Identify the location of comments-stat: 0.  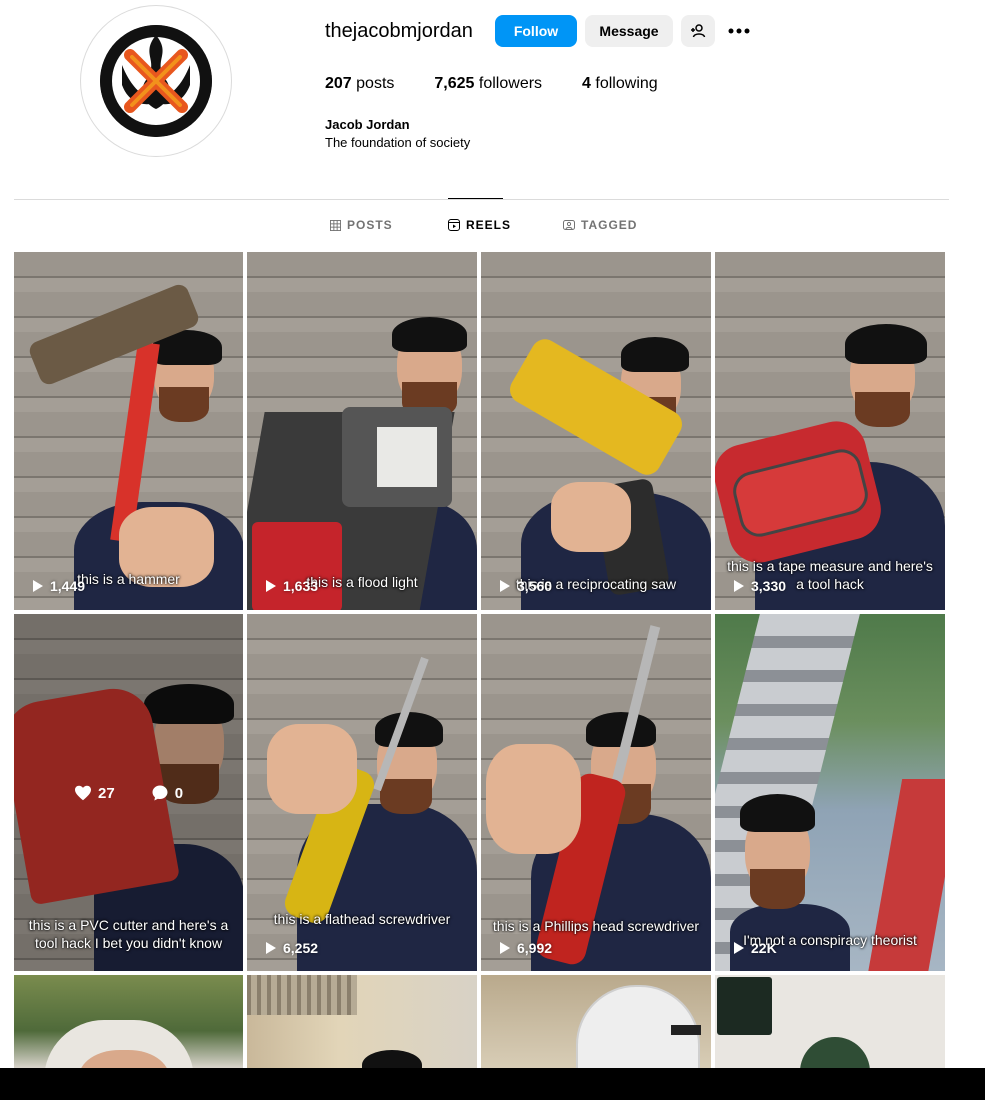
(167, 793).